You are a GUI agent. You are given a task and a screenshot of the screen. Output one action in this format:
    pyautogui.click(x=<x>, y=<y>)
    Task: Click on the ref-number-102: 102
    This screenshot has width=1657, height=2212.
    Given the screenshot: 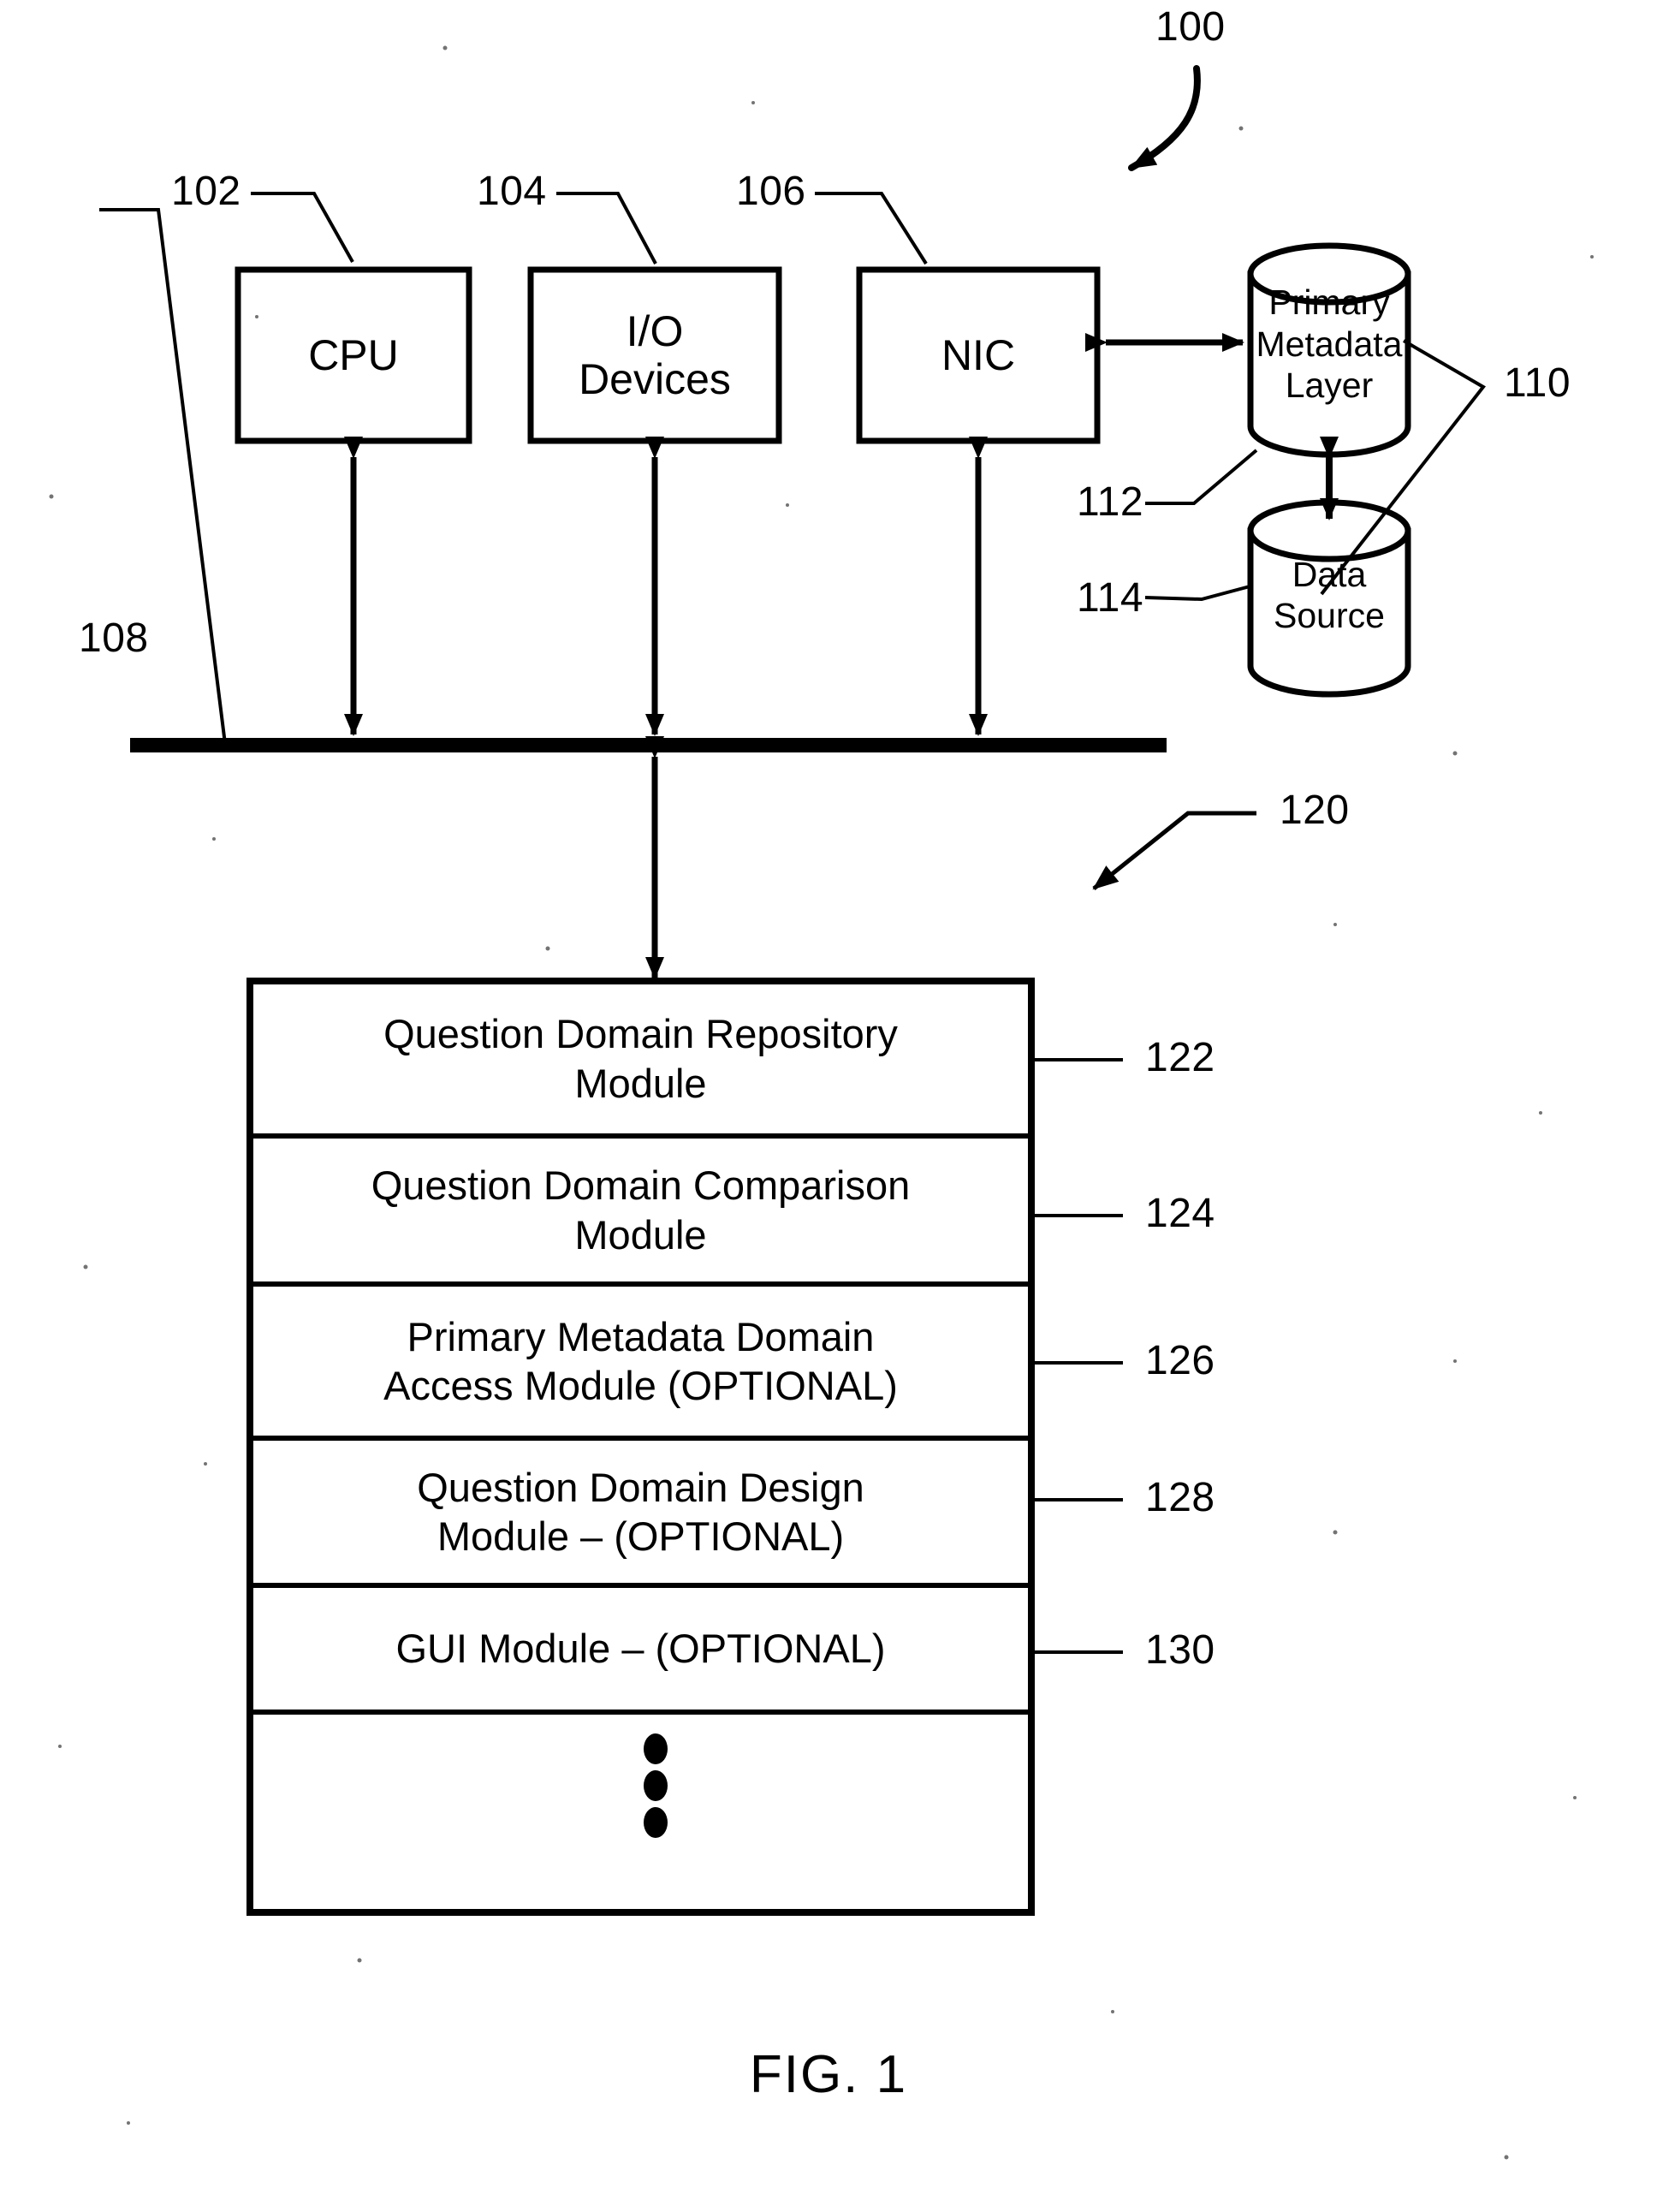 What is the action you would take?
    pyautogui.click(x=206, y=192)
    